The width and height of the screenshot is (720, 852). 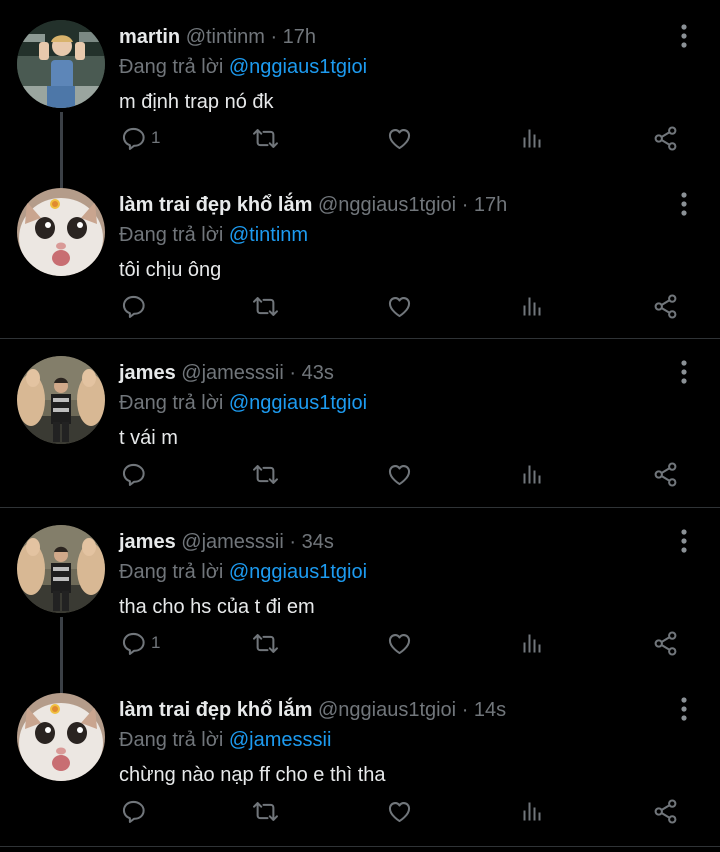 What do you see at coordinates (311, 373) in the screenshot?
I see `timestamp: · 43s` at bounding box center [311, 373].